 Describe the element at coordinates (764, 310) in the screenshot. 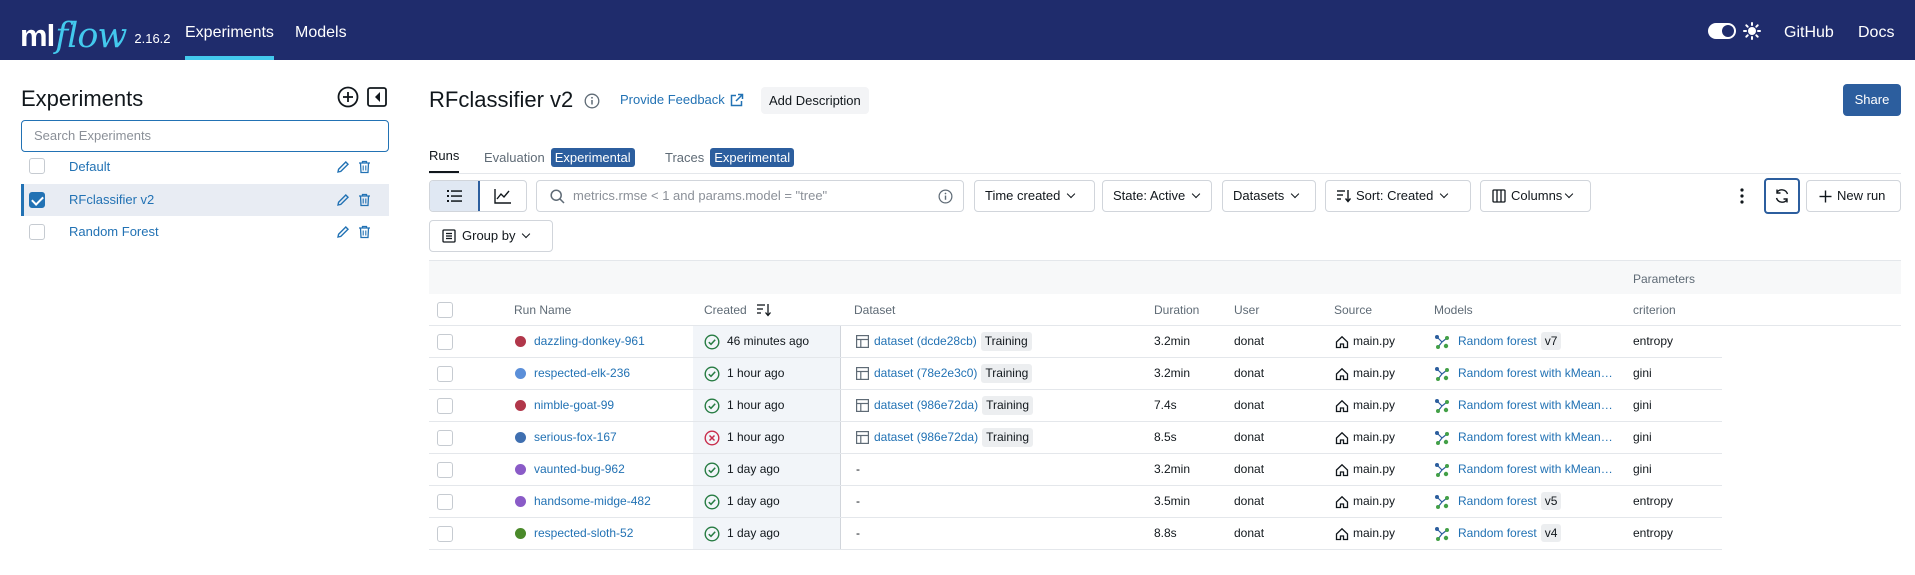

I see `sort-descending-icon` at that location.